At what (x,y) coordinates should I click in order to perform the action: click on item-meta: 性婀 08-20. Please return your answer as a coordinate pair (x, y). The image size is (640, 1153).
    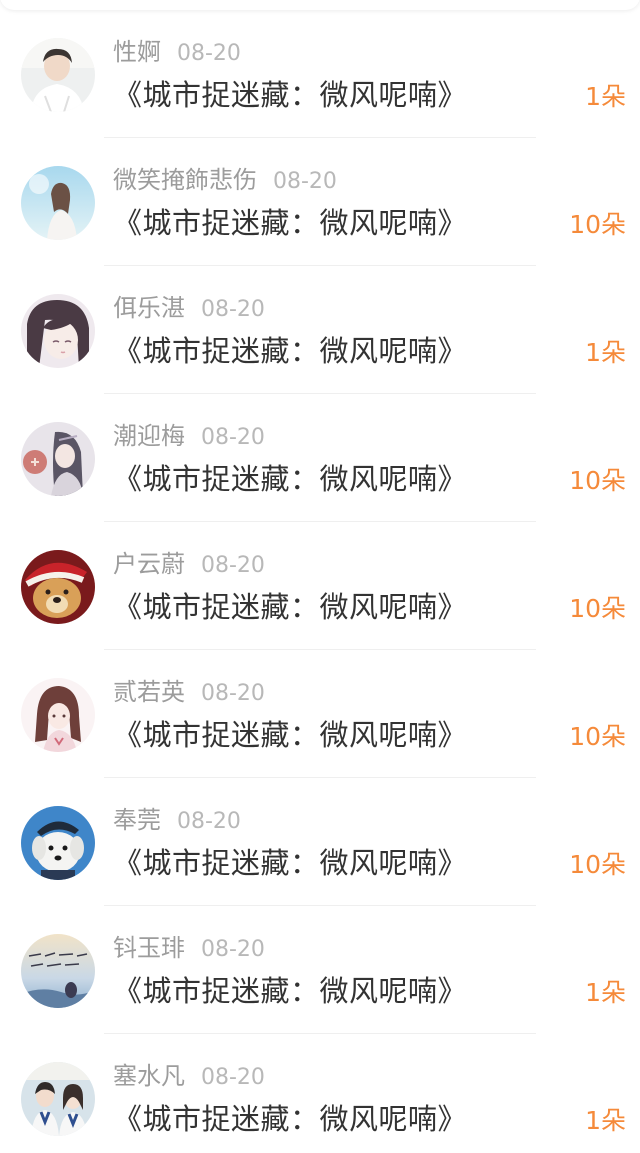
    Looking at the image, I should click on (177, 52).